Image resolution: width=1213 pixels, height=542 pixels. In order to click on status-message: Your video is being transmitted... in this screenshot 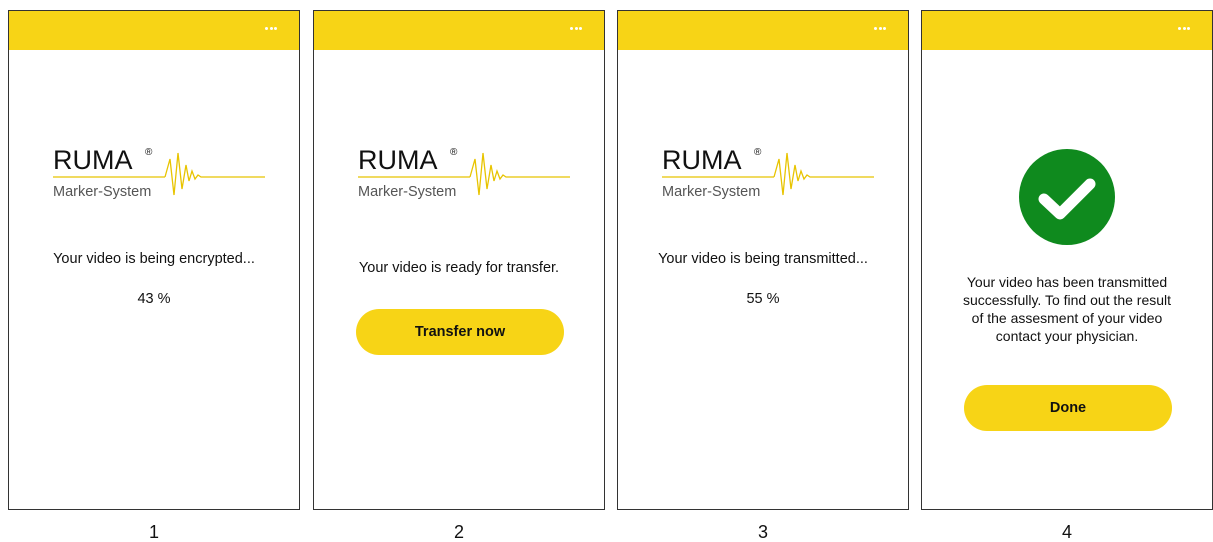, I will do `click(763, 259)`.